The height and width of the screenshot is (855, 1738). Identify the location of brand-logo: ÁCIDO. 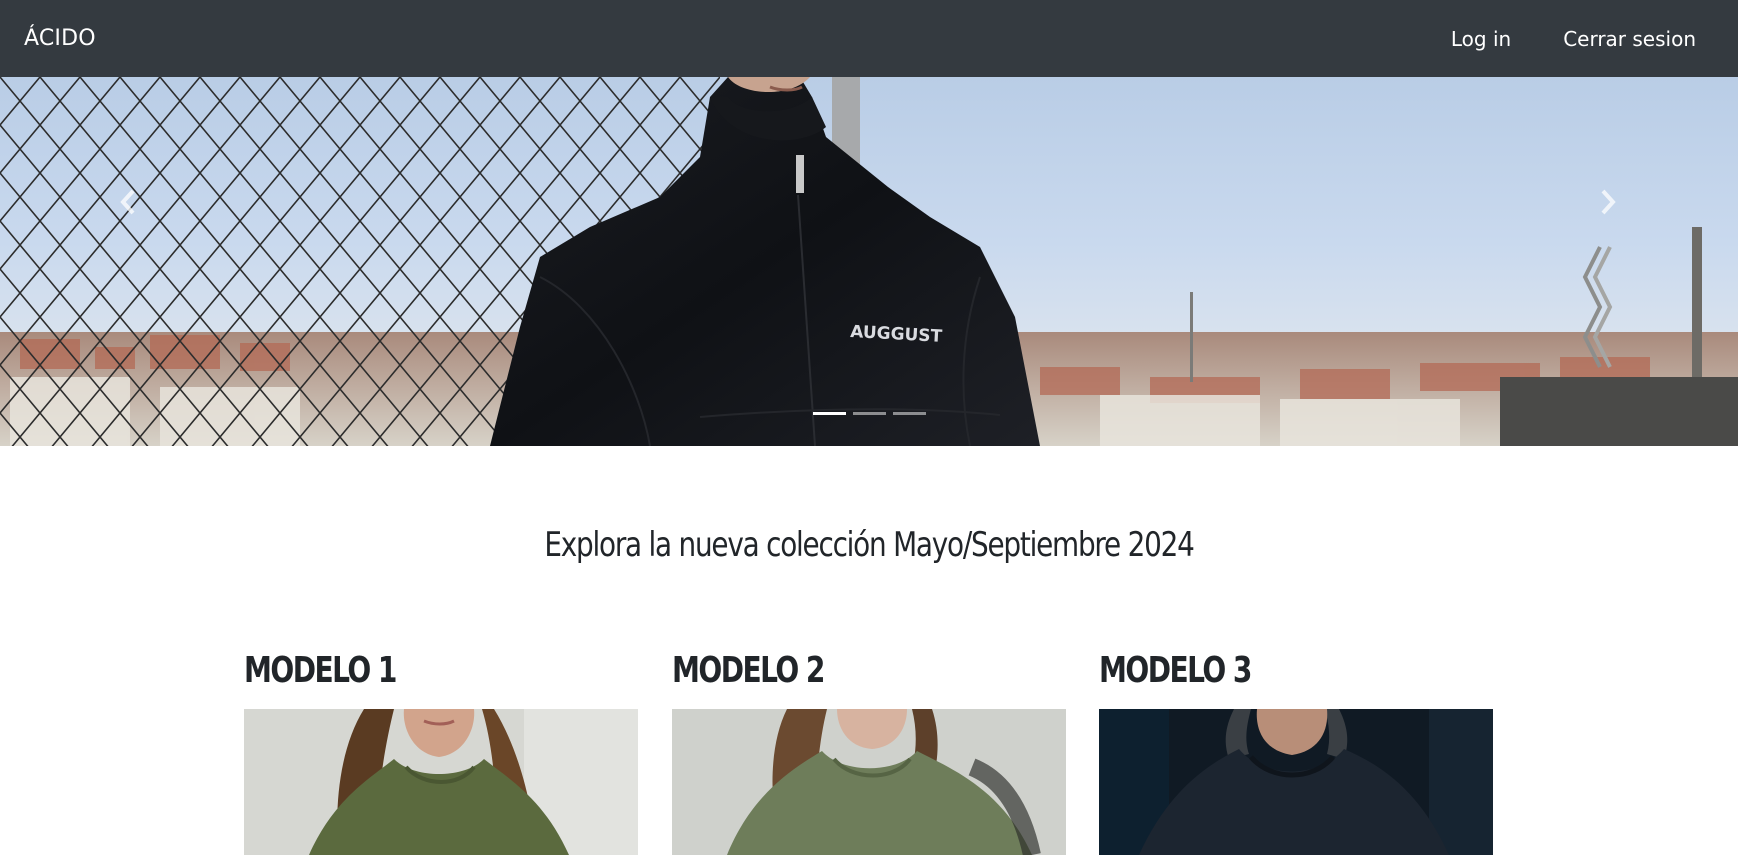
(60, 38).